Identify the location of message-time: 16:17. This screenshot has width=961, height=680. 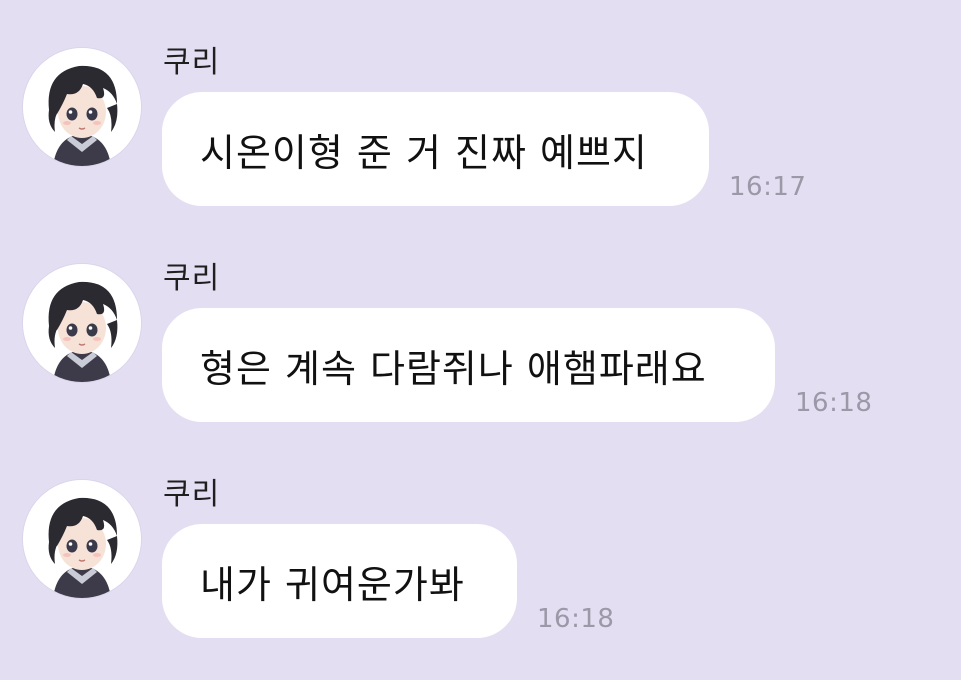
(768, 187).